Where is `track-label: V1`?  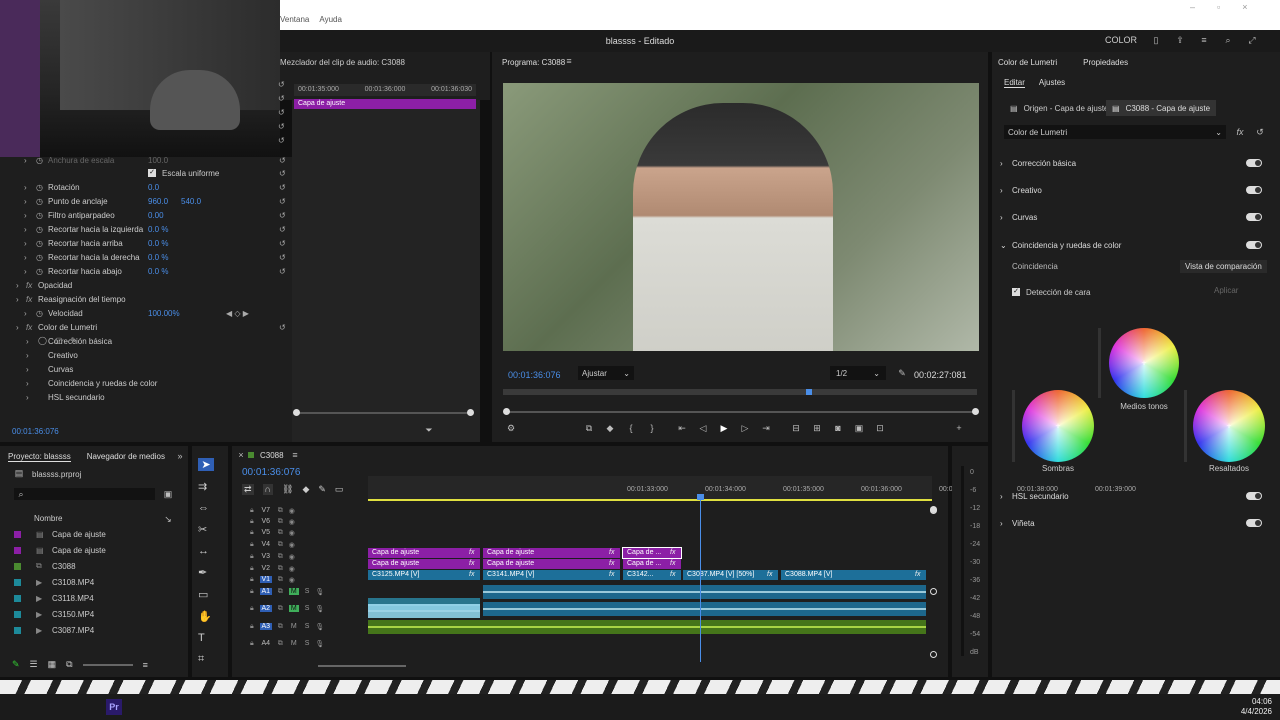 track-label: V1 is located at coordinates (265, 579).